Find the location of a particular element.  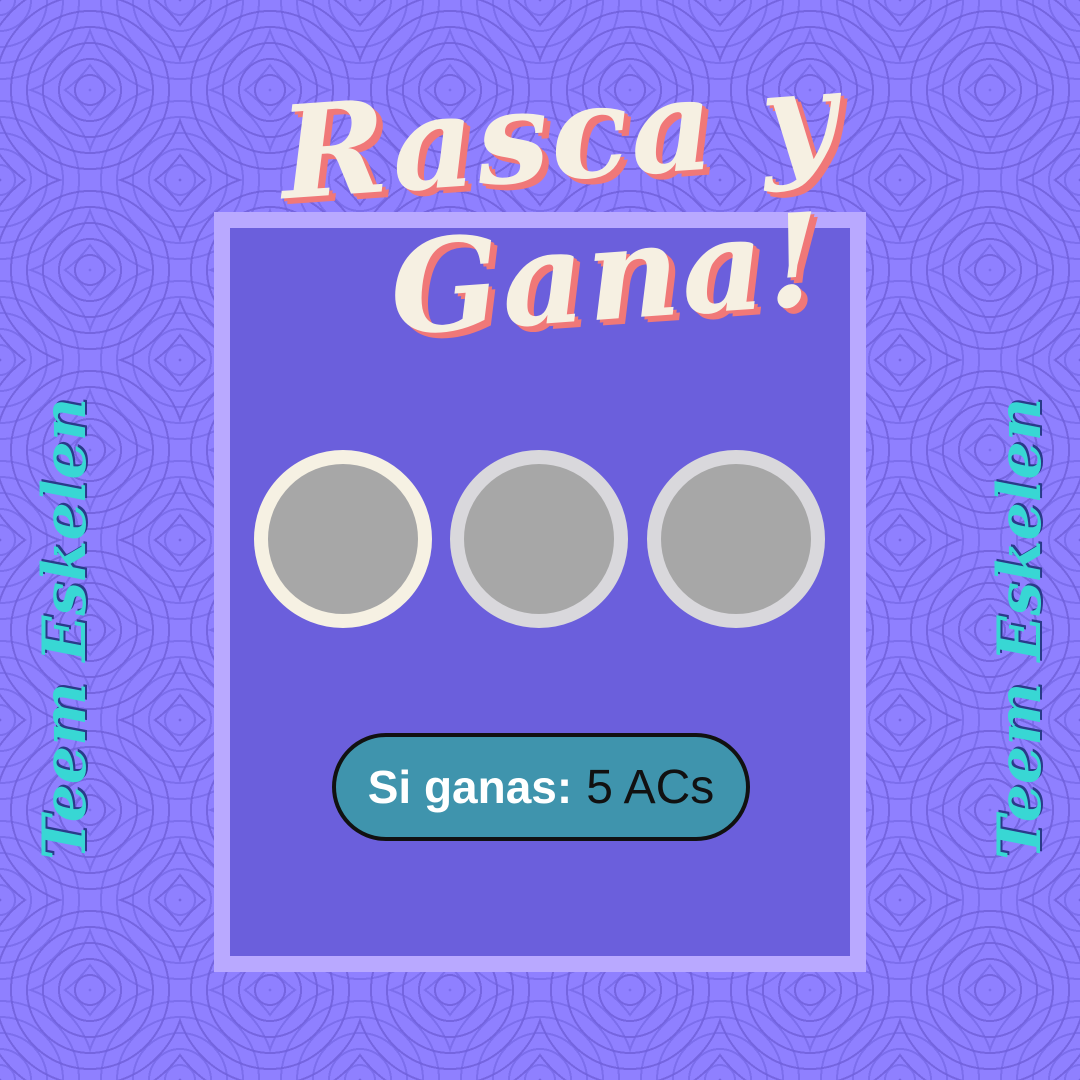

title-line-2: Gana! is located at coordinates (607, 275).